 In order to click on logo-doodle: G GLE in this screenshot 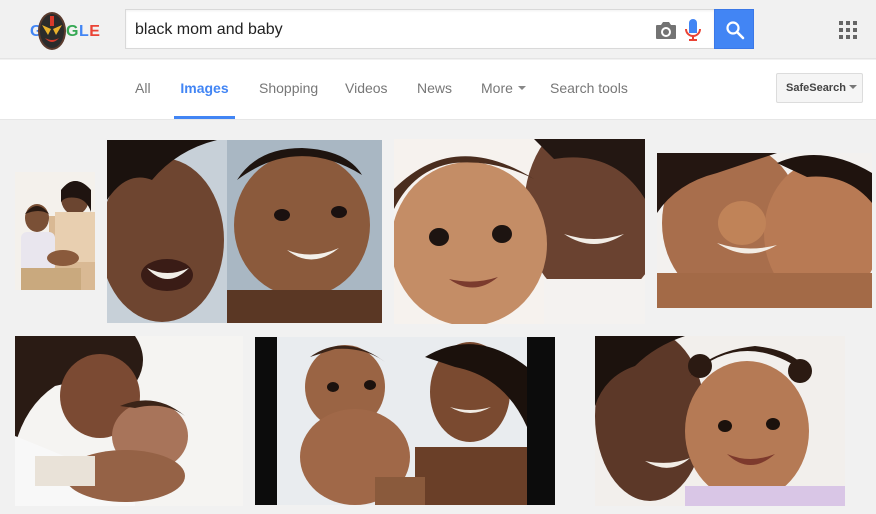, I will do `click(64, 32)`.